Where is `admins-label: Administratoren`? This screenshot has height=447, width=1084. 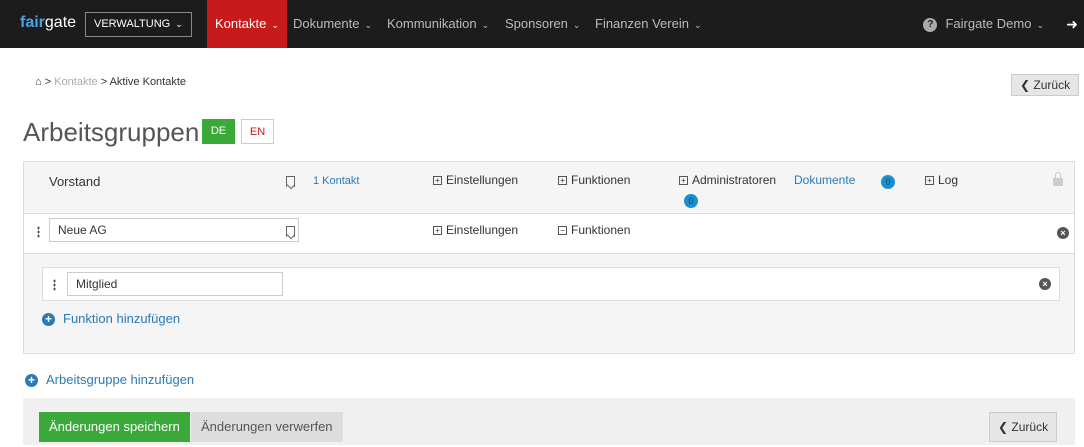 admins-label: Administratoren is located at coordinates (734, 180).